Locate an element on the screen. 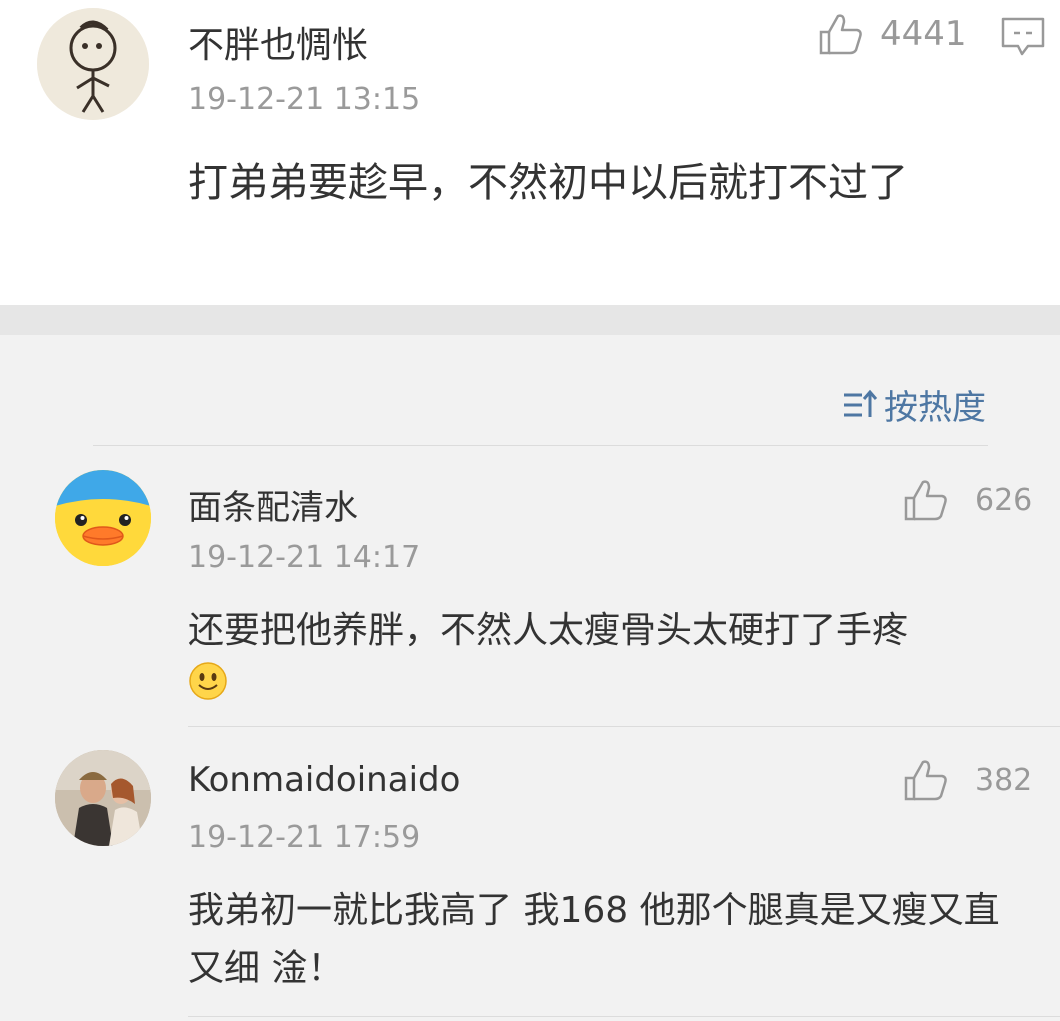  timestamp: 19-12-21 13:15 is located at coordinates (304, 99).